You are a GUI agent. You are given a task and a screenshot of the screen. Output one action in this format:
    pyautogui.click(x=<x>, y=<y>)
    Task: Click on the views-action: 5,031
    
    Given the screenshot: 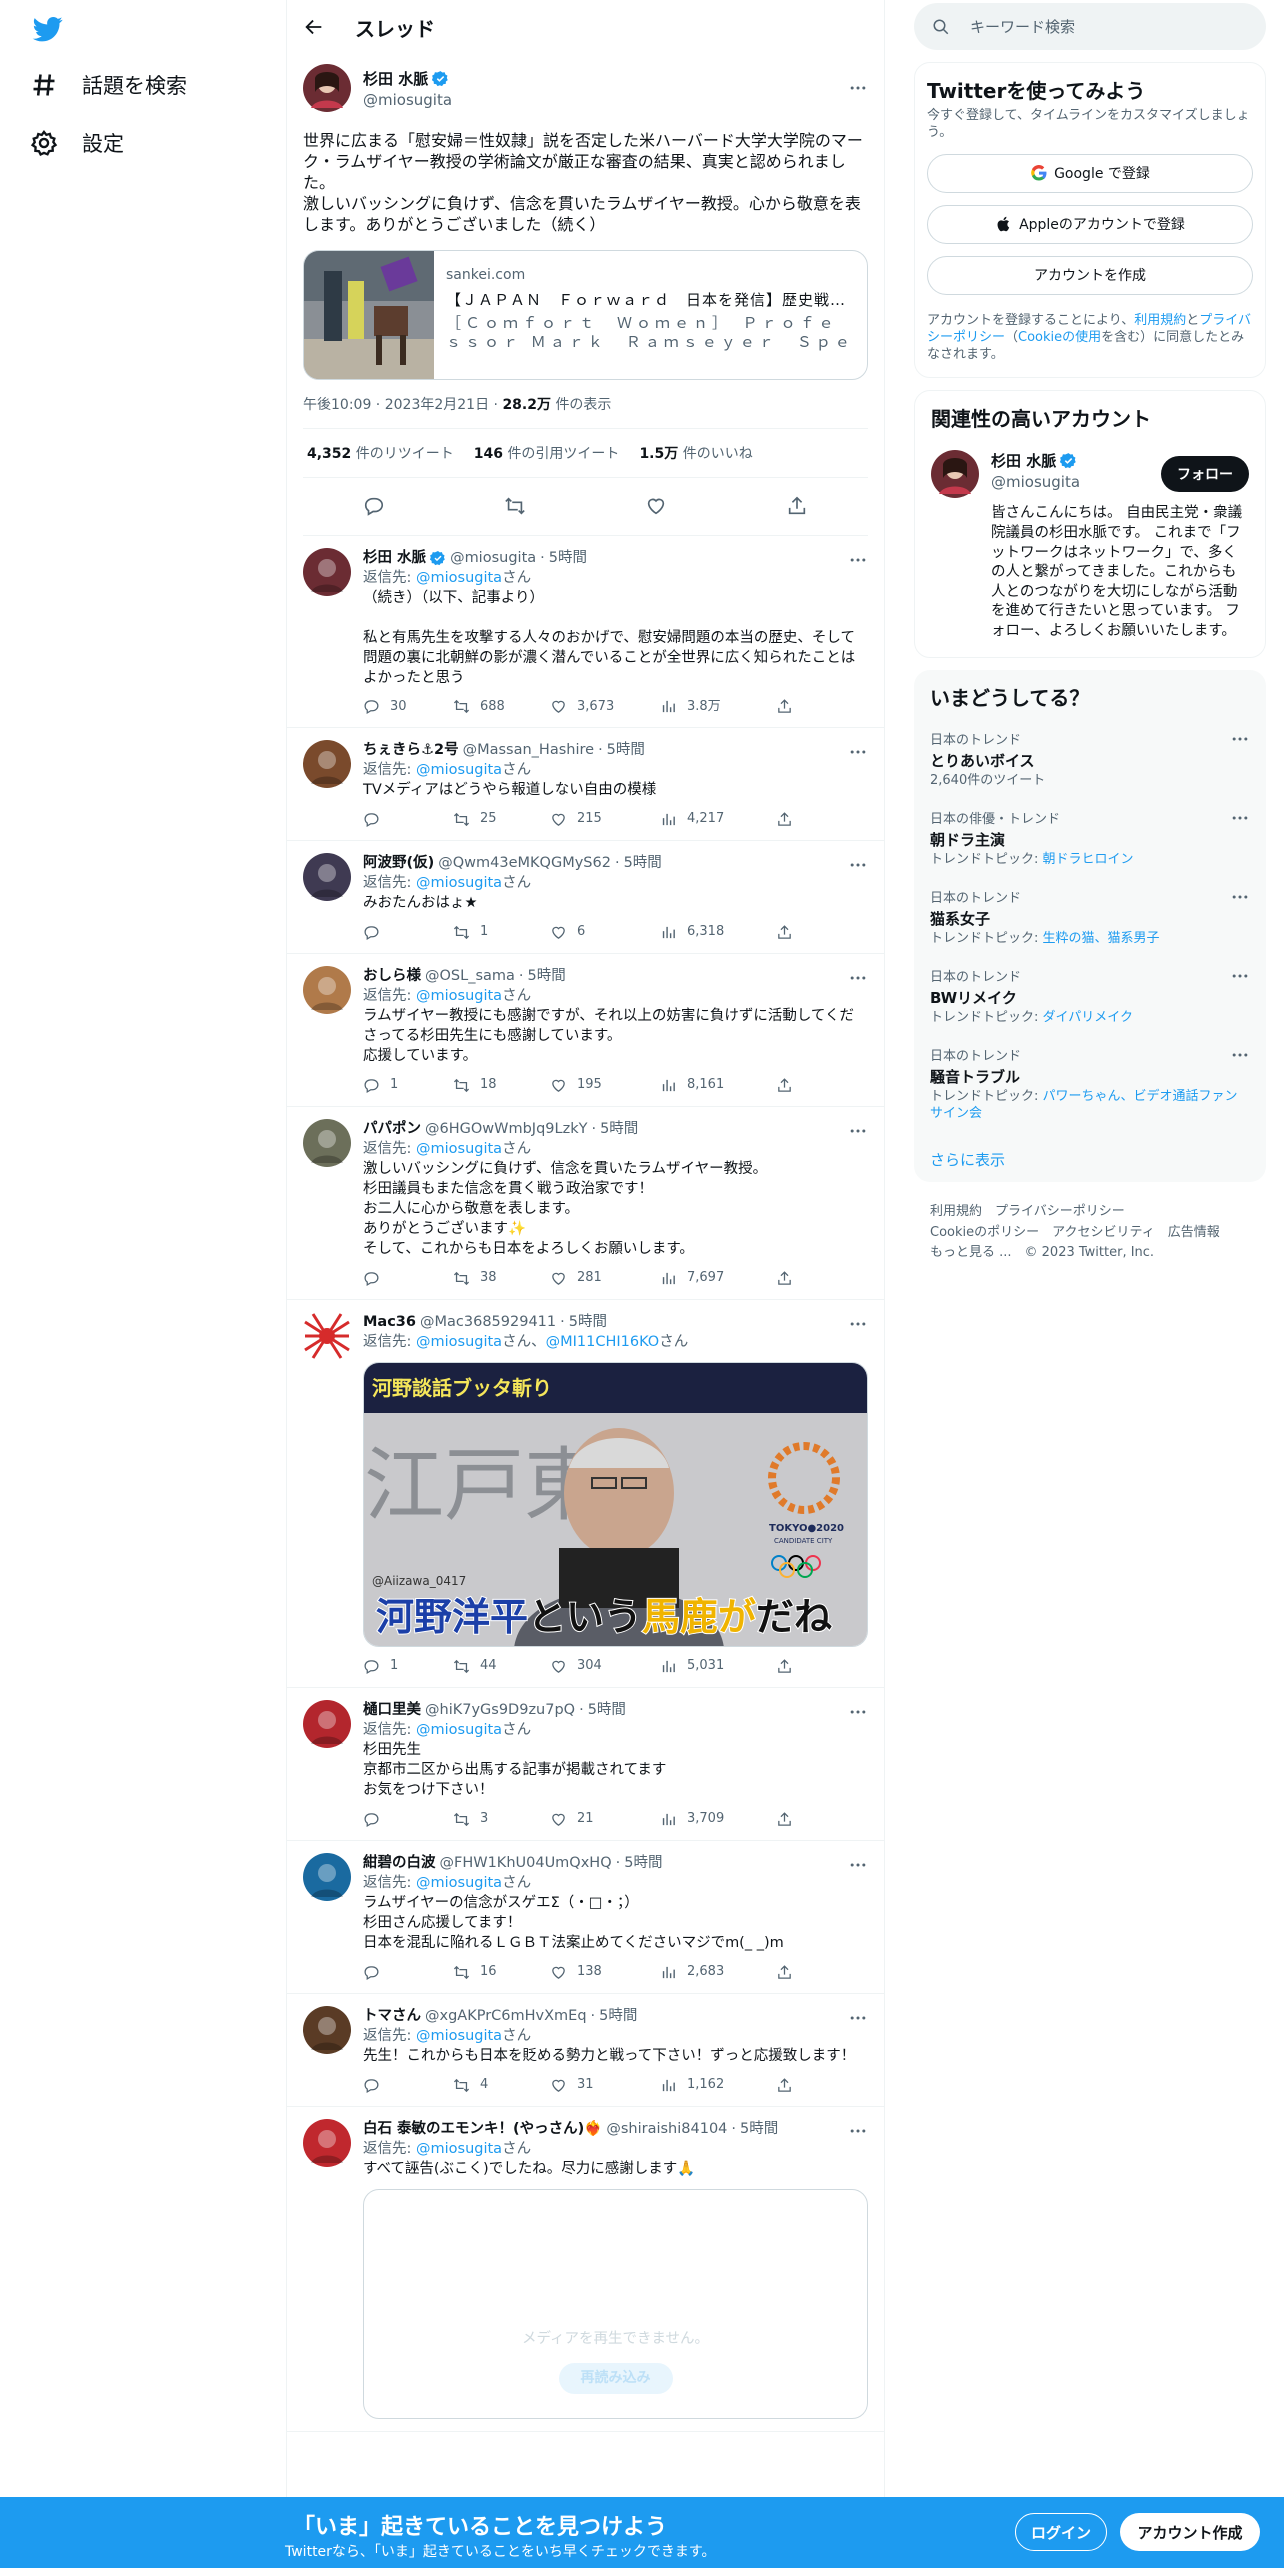 What is the action you would take?
    pyautogui.click(x=718, y=1666)
    